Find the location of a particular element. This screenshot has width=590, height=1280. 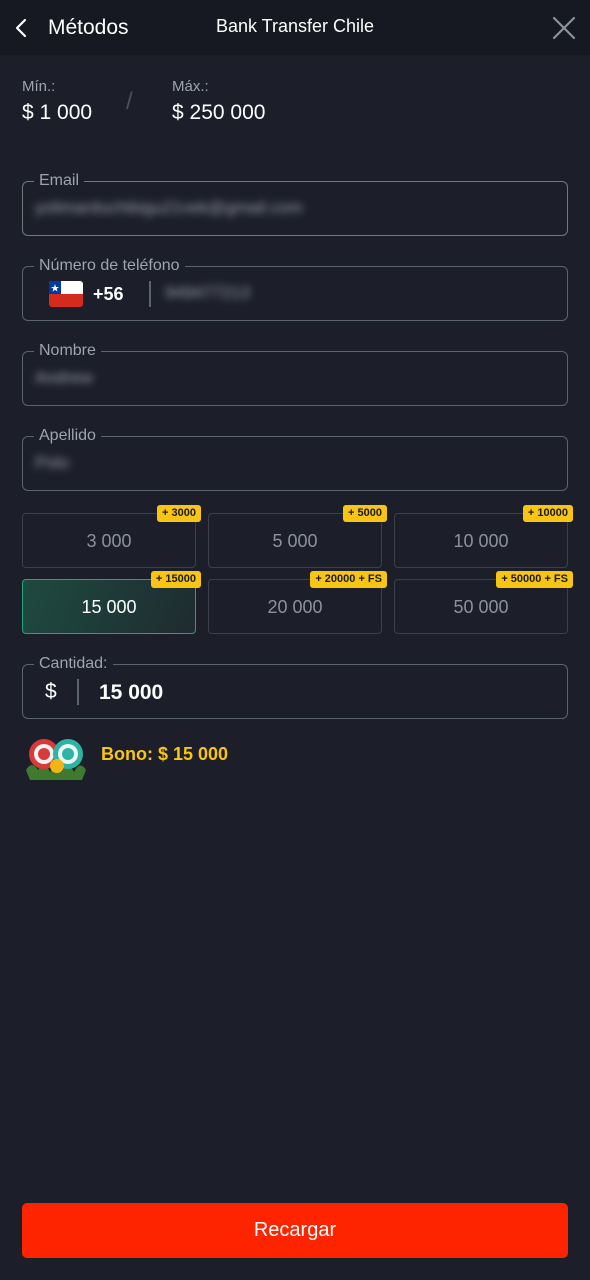

max-limit: Máx.: $ 250 000 is located at coordinates (218, 101).